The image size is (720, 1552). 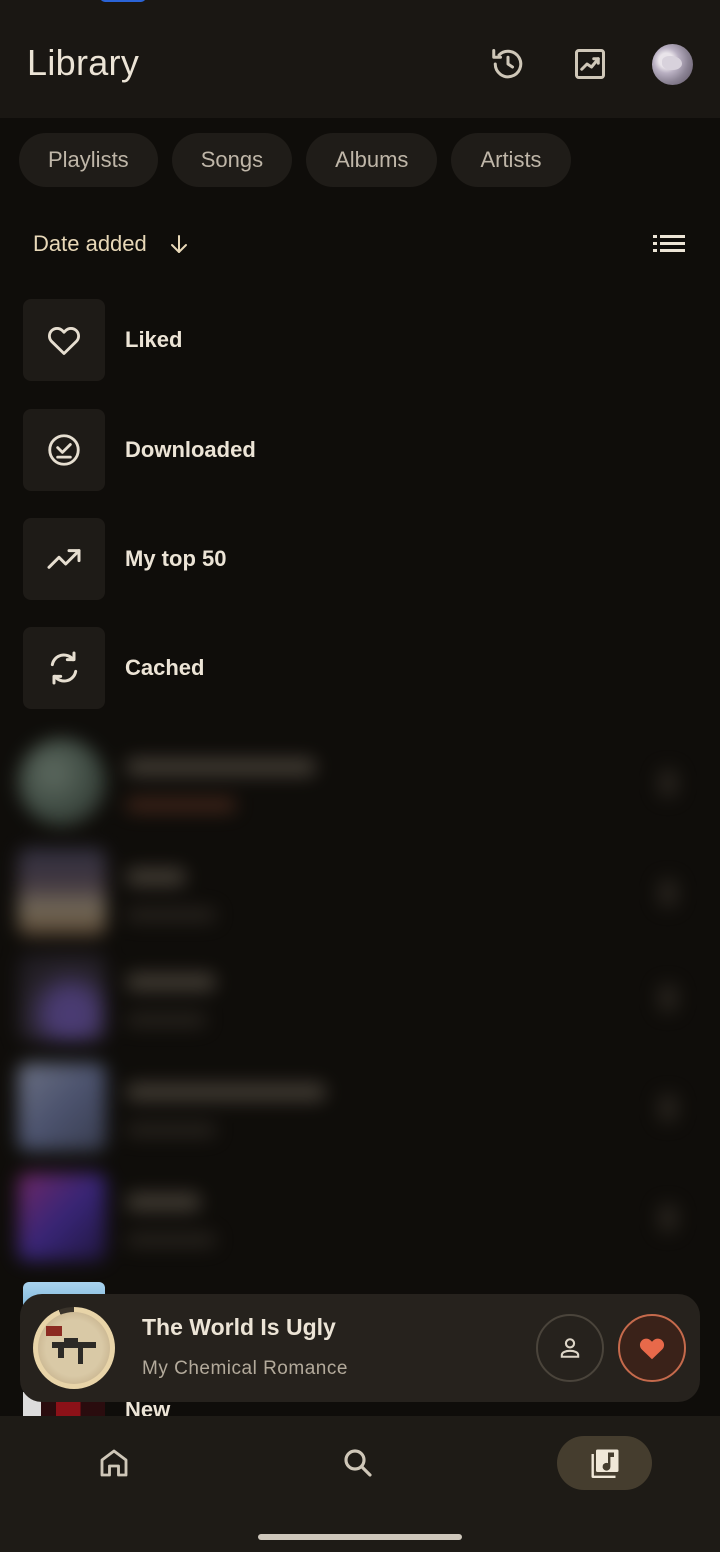 What do you see at coordinates (190, 449) in the screenshot?
I see `list-item-label: Downloaded` at bounding box center [190, 449].